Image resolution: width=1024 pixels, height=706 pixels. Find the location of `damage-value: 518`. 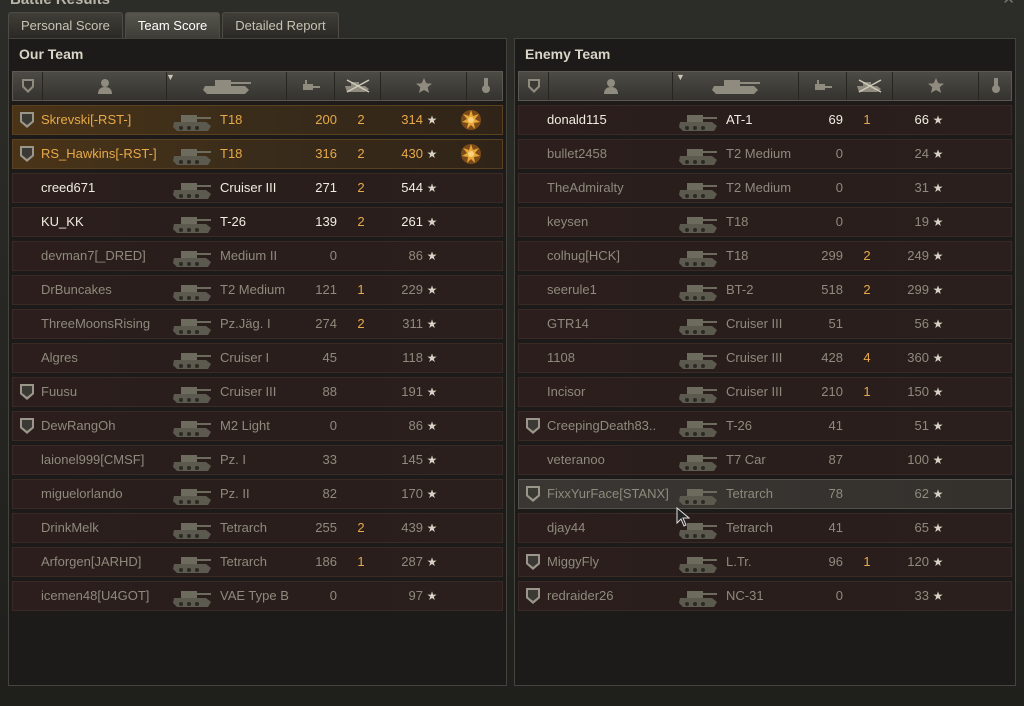

damage-value: 518 is located at coordinates (832, 289).